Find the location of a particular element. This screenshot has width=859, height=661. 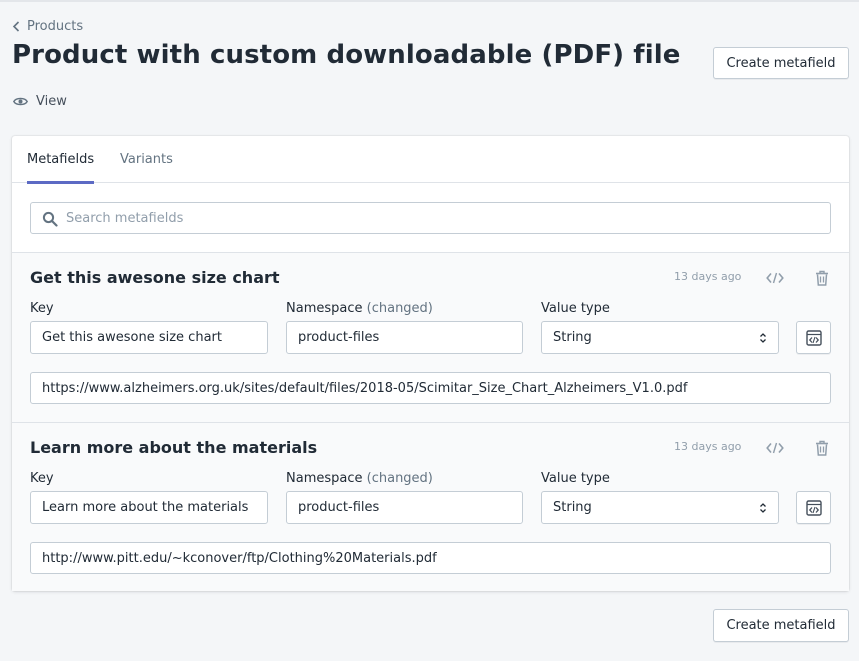

tab-variants: Variants is located at coordinates (146, 159).